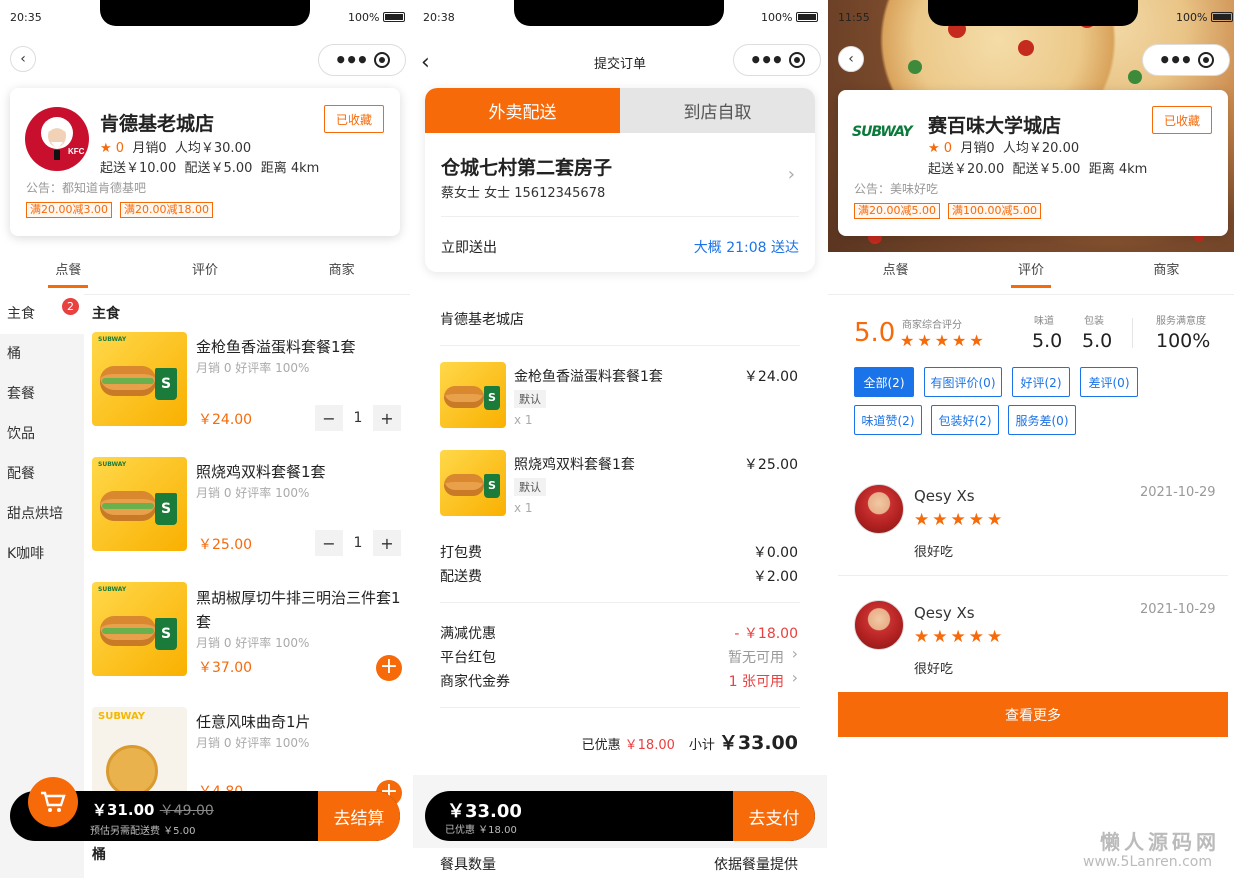  What do you see at coordinates (149, 148) in the screenshot?
I see `shop-sales: 月销0` at bounding box center [149, 148].